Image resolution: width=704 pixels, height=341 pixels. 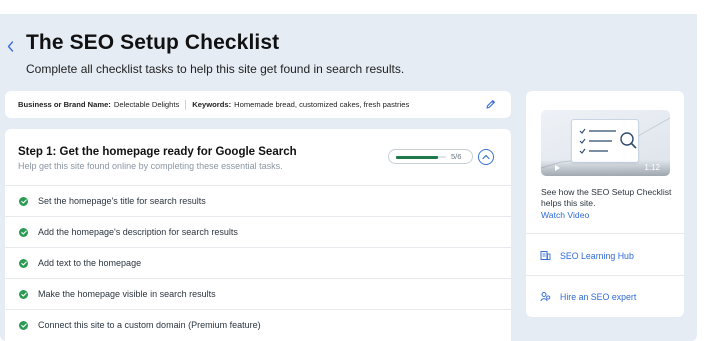 What do you see at coordinates (64, 104) in the screenshot?
I see `brand-label: Business or Brand Name:` at bounding box center [64, 104].